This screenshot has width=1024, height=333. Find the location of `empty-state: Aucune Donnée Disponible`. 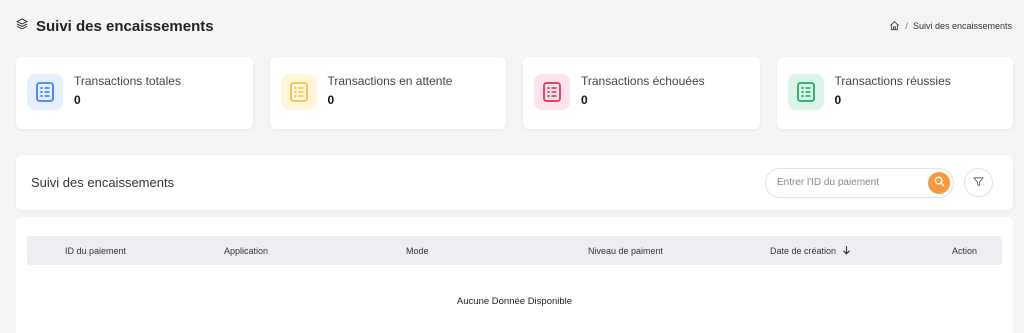

empty-state: Aucune Donnée Disponible is located at coordinates (514, 301).